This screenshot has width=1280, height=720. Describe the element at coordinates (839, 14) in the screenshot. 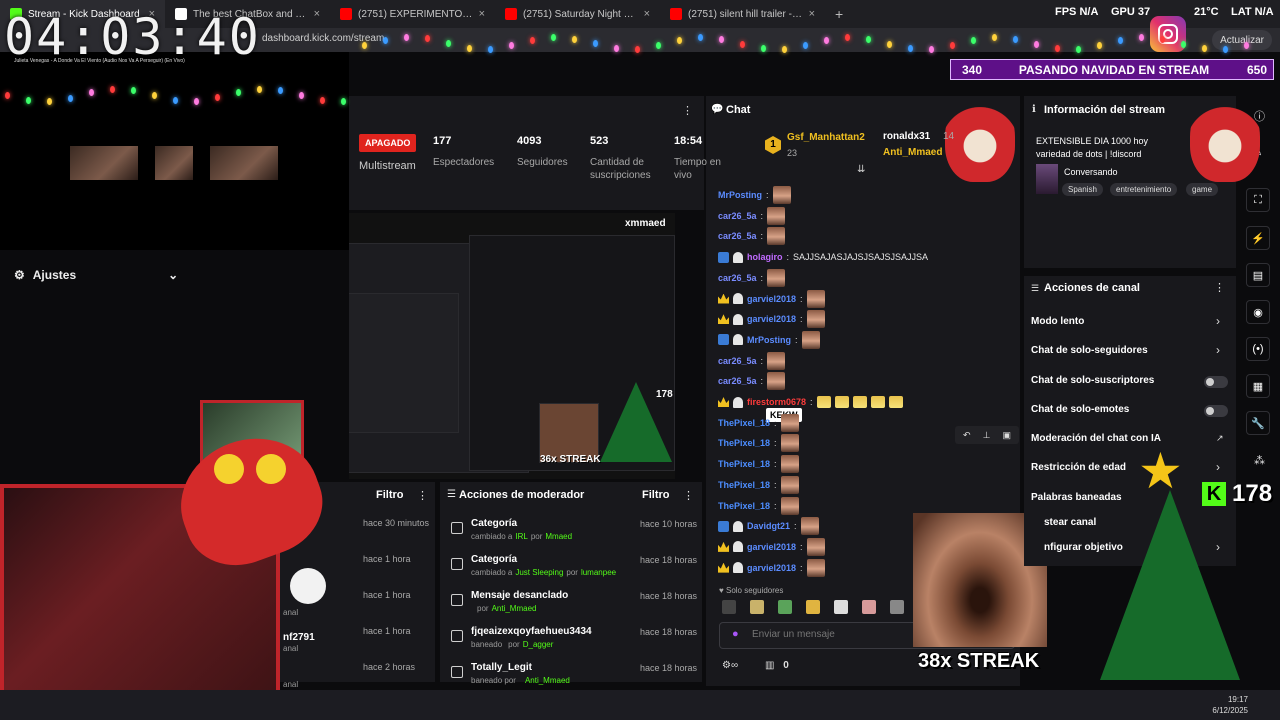

I see `new-tab-button: +` at that location.